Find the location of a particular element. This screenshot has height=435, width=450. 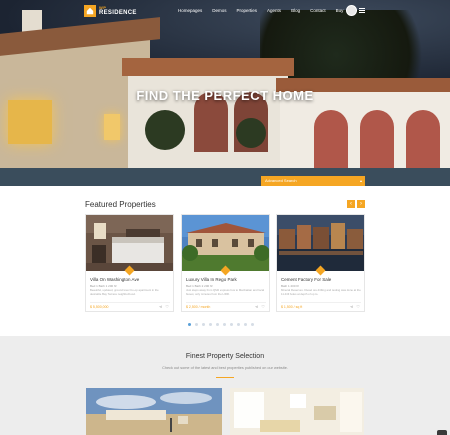

featured-title: Featured Properties is located at coordinates (120, 204).